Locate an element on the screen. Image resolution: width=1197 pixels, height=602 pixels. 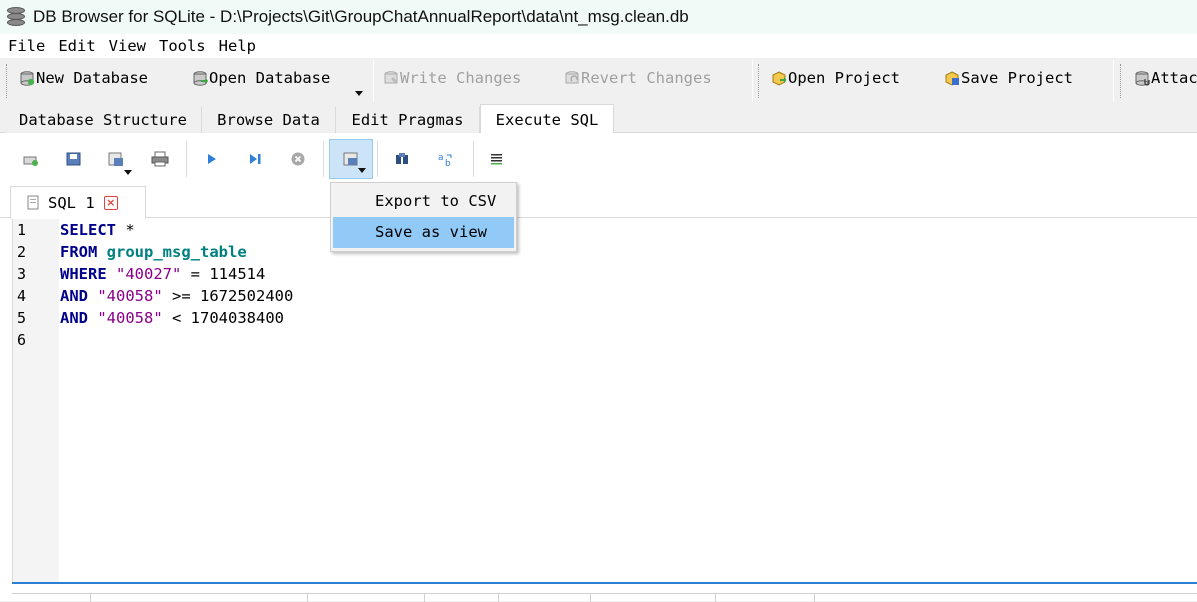
close-tab-icon: × is located at coordinates (110, 202).